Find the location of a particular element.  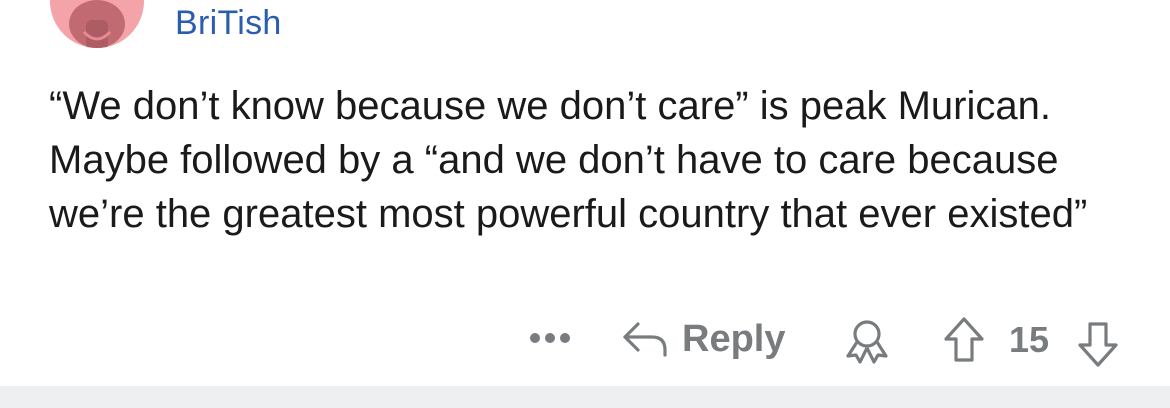

comment-actions: Reply 15 is located at coordinates (585, 340).